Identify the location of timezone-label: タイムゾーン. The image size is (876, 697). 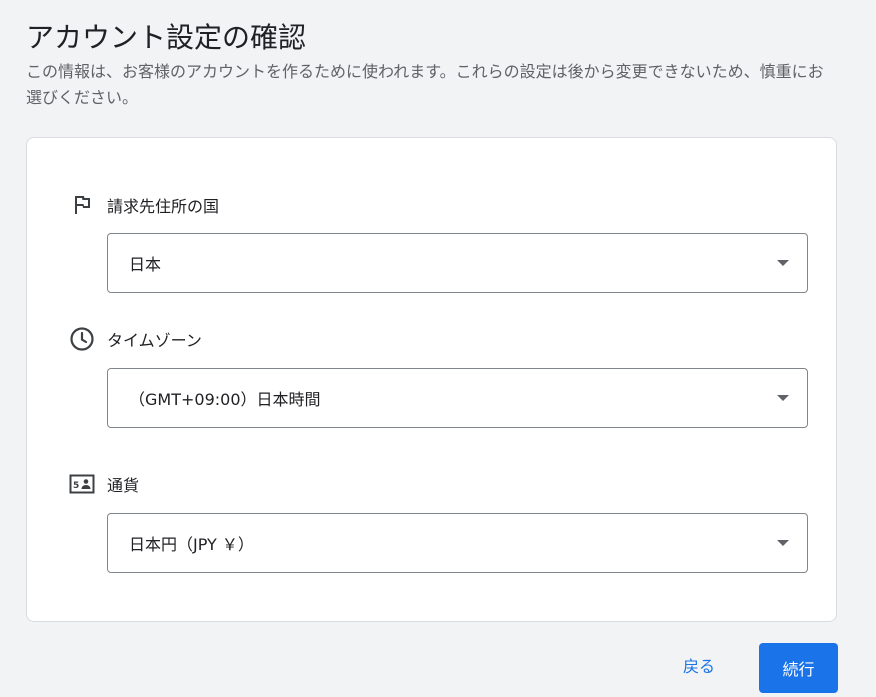
(154, 340).